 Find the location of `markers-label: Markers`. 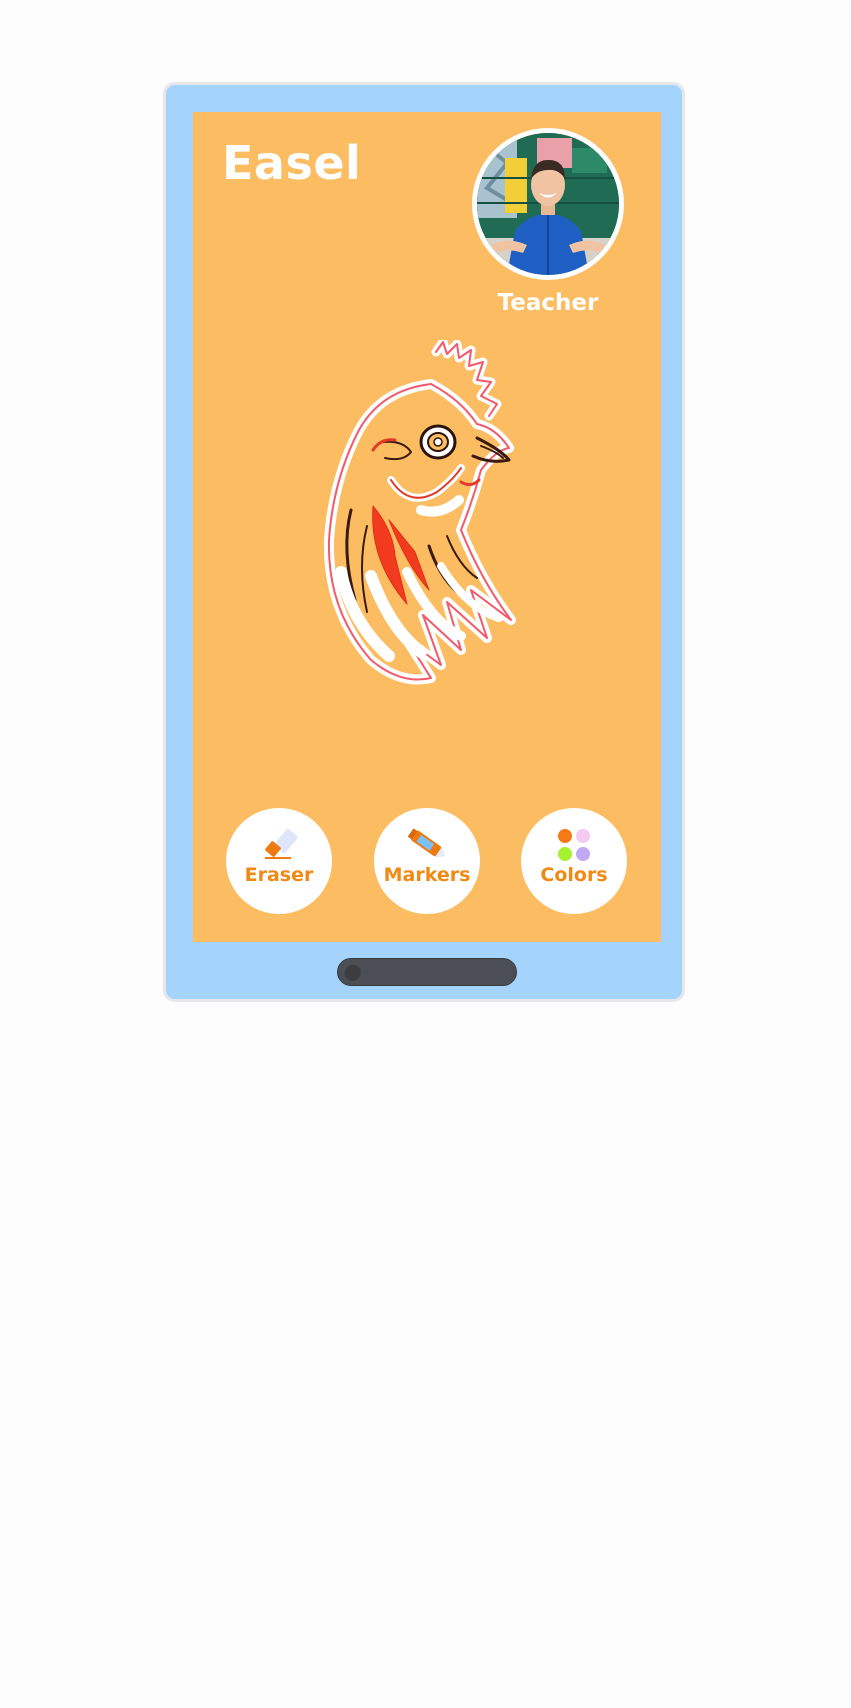

markers-label: Markers is located at coordinates (427, 875).